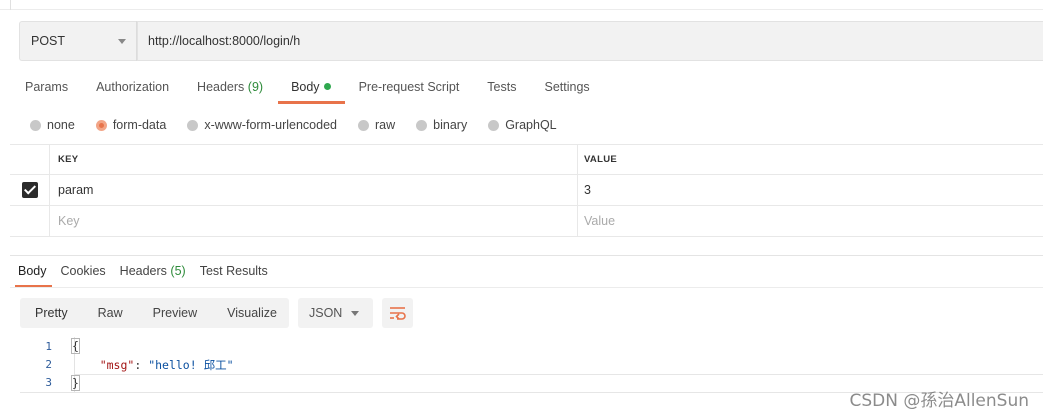 This screenshot has width=1043, height=415. Describe the element at coordinates (531, 346) in the screenshot. I see `code-line: 1 {` at that location.